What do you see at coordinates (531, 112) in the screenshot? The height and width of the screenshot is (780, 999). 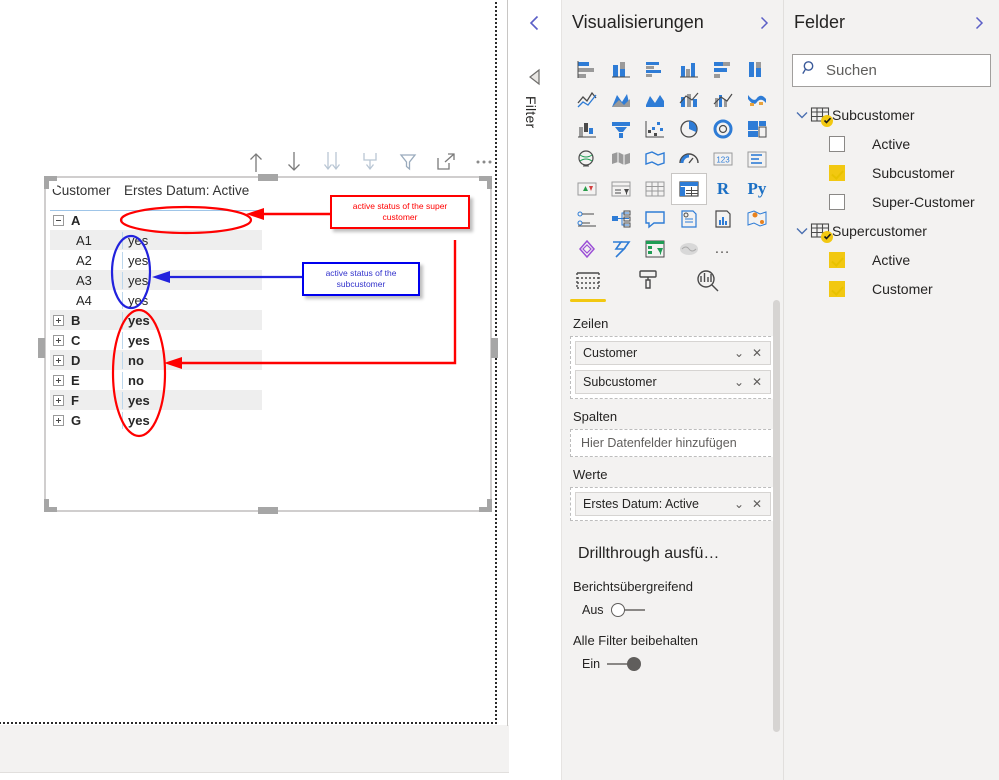 I see `filter-pane-label: Filter` at bounding box center [531, 112].